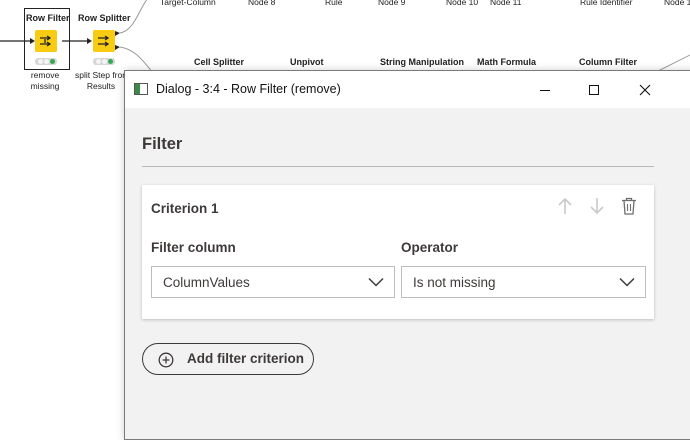 This screenshot has width=690, height=440. What do you see at coordinates (398, 166) in the screenshot?
I see `section-divider` at bounding box center [398, 166].